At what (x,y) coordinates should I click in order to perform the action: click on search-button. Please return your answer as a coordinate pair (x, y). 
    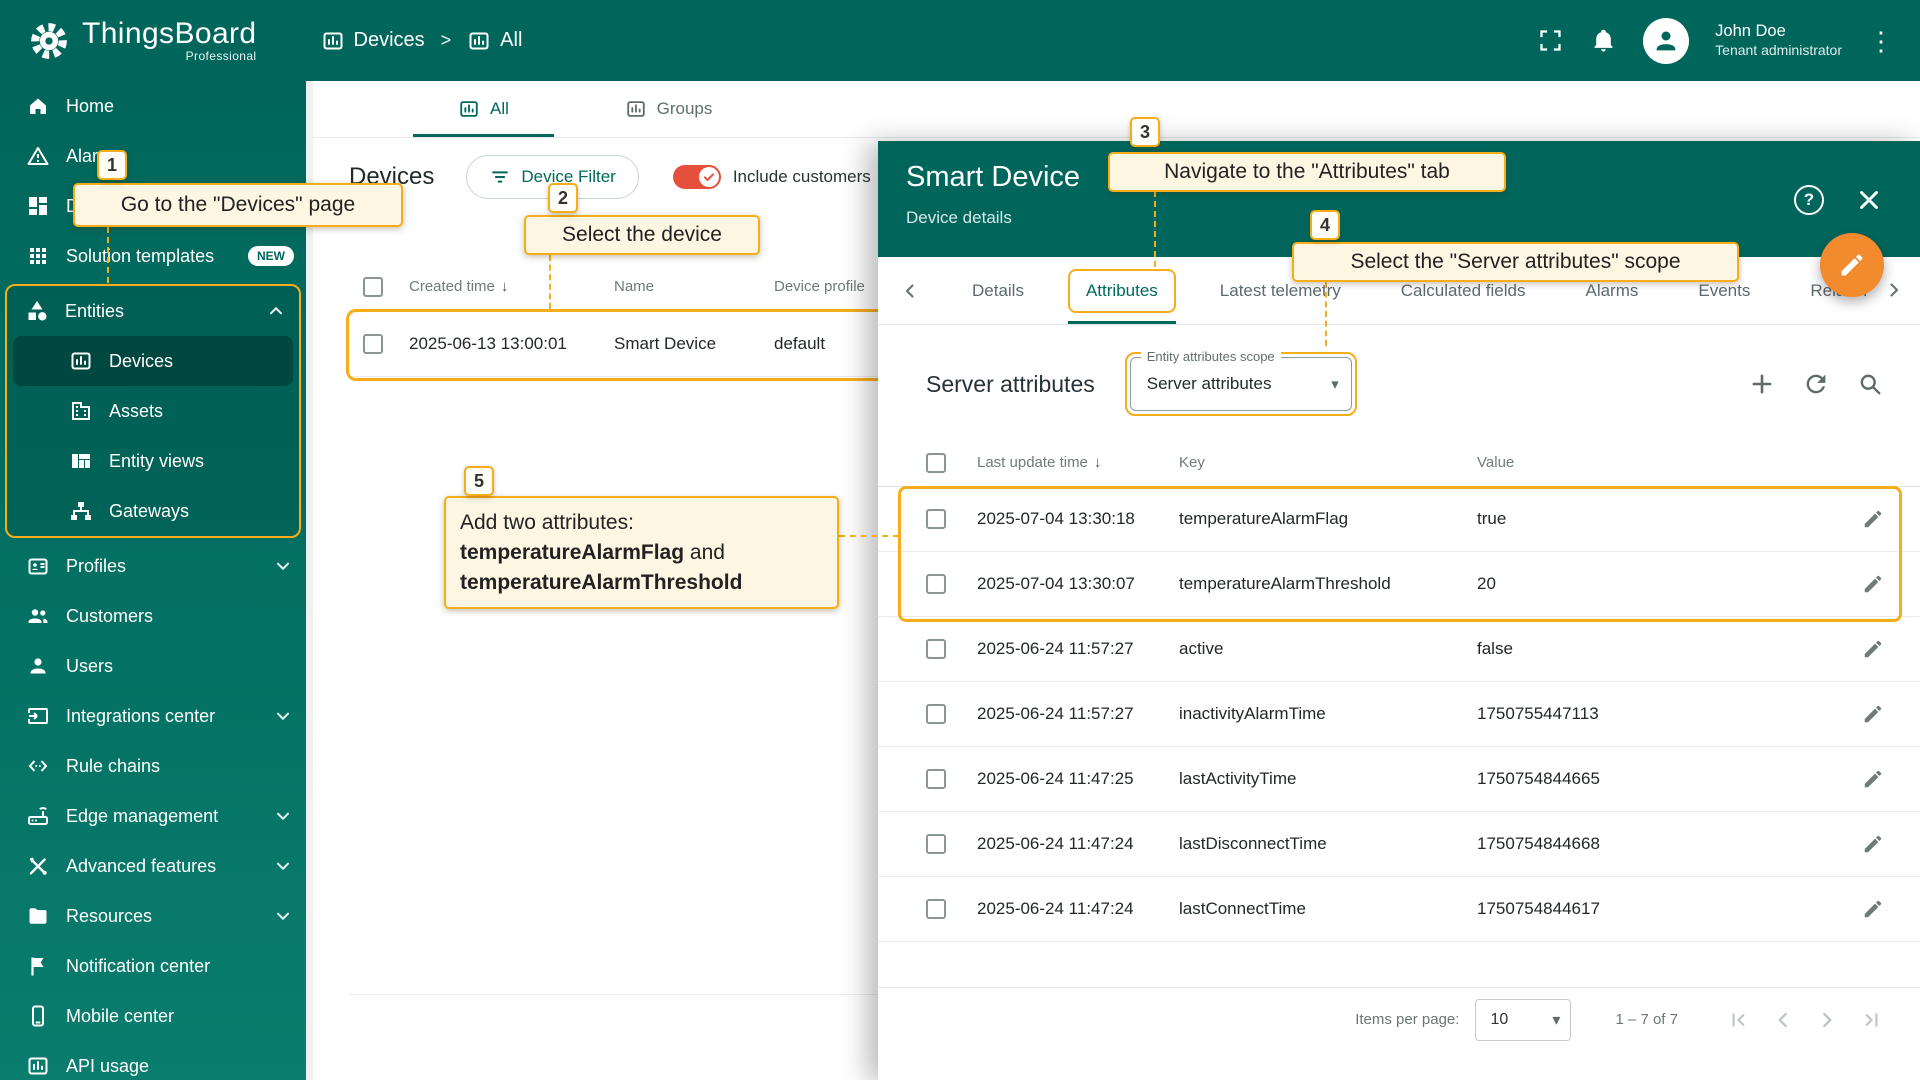
    Looking at the image, I should click on (1870, 384).